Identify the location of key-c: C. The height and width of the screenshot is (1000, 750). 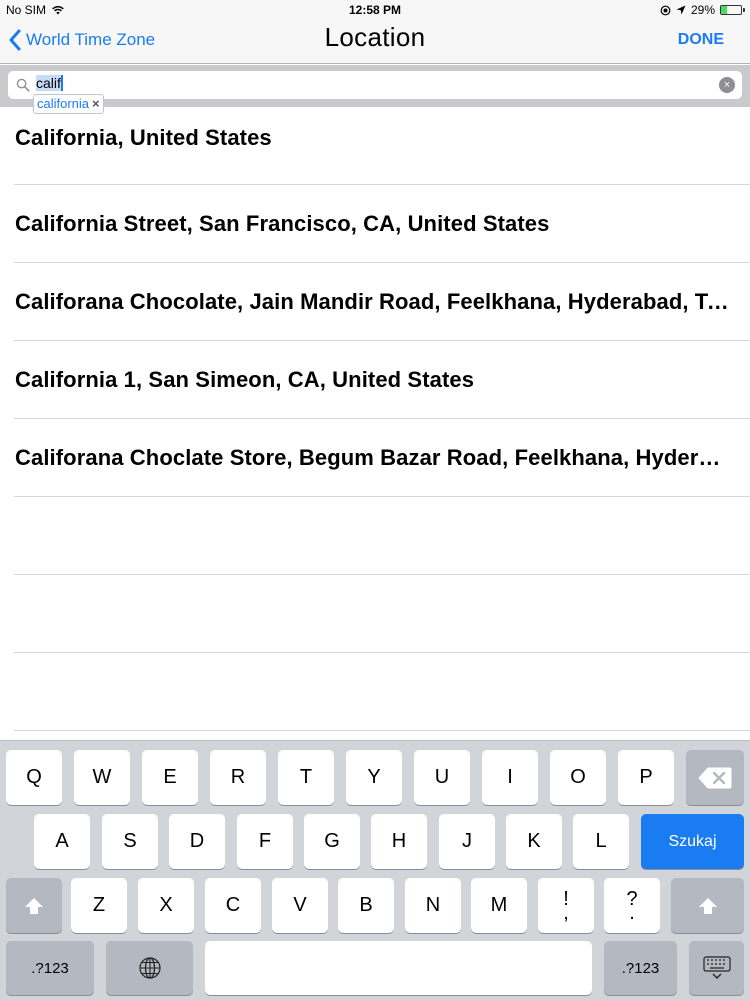
(233, 905).